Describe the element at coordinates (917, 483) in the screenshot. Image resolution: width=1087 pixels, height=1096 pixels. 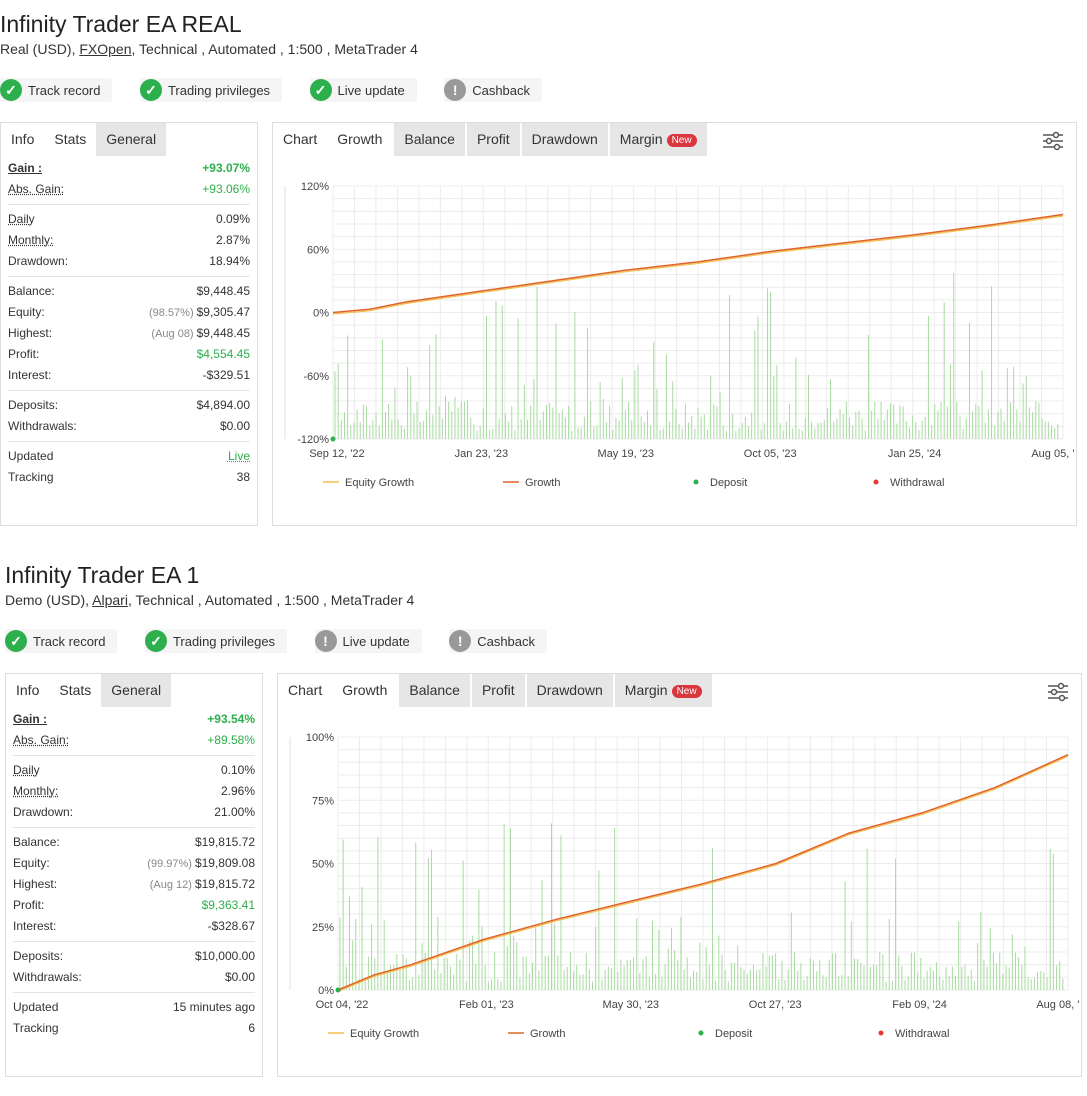
I see `legend-label: Withdrawal` at that location.